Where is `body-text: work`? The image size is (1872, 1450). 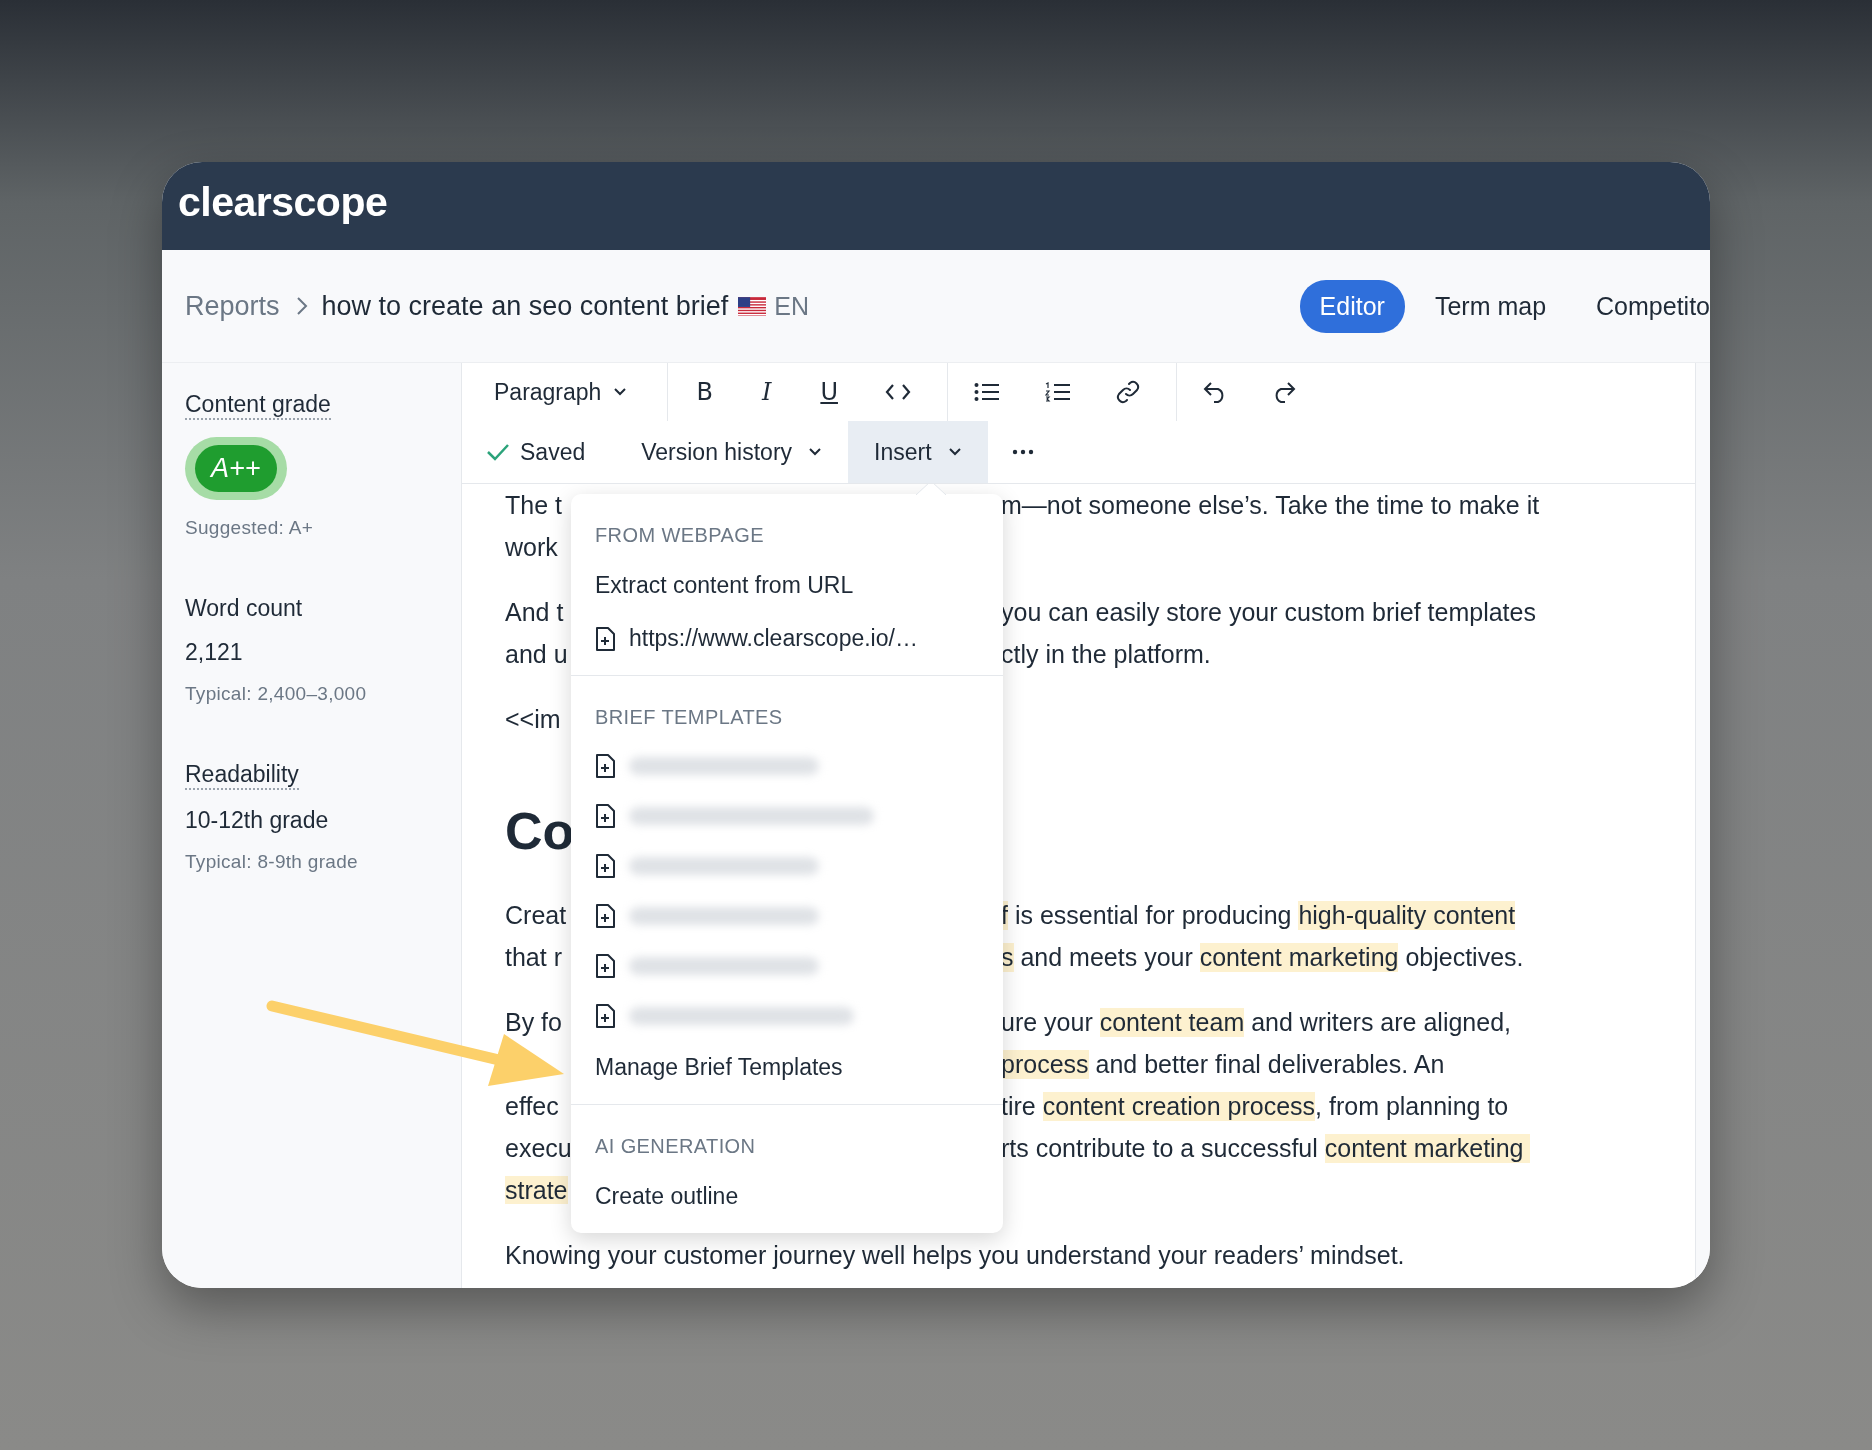
body-text: work is located at coordinates (531, 546).